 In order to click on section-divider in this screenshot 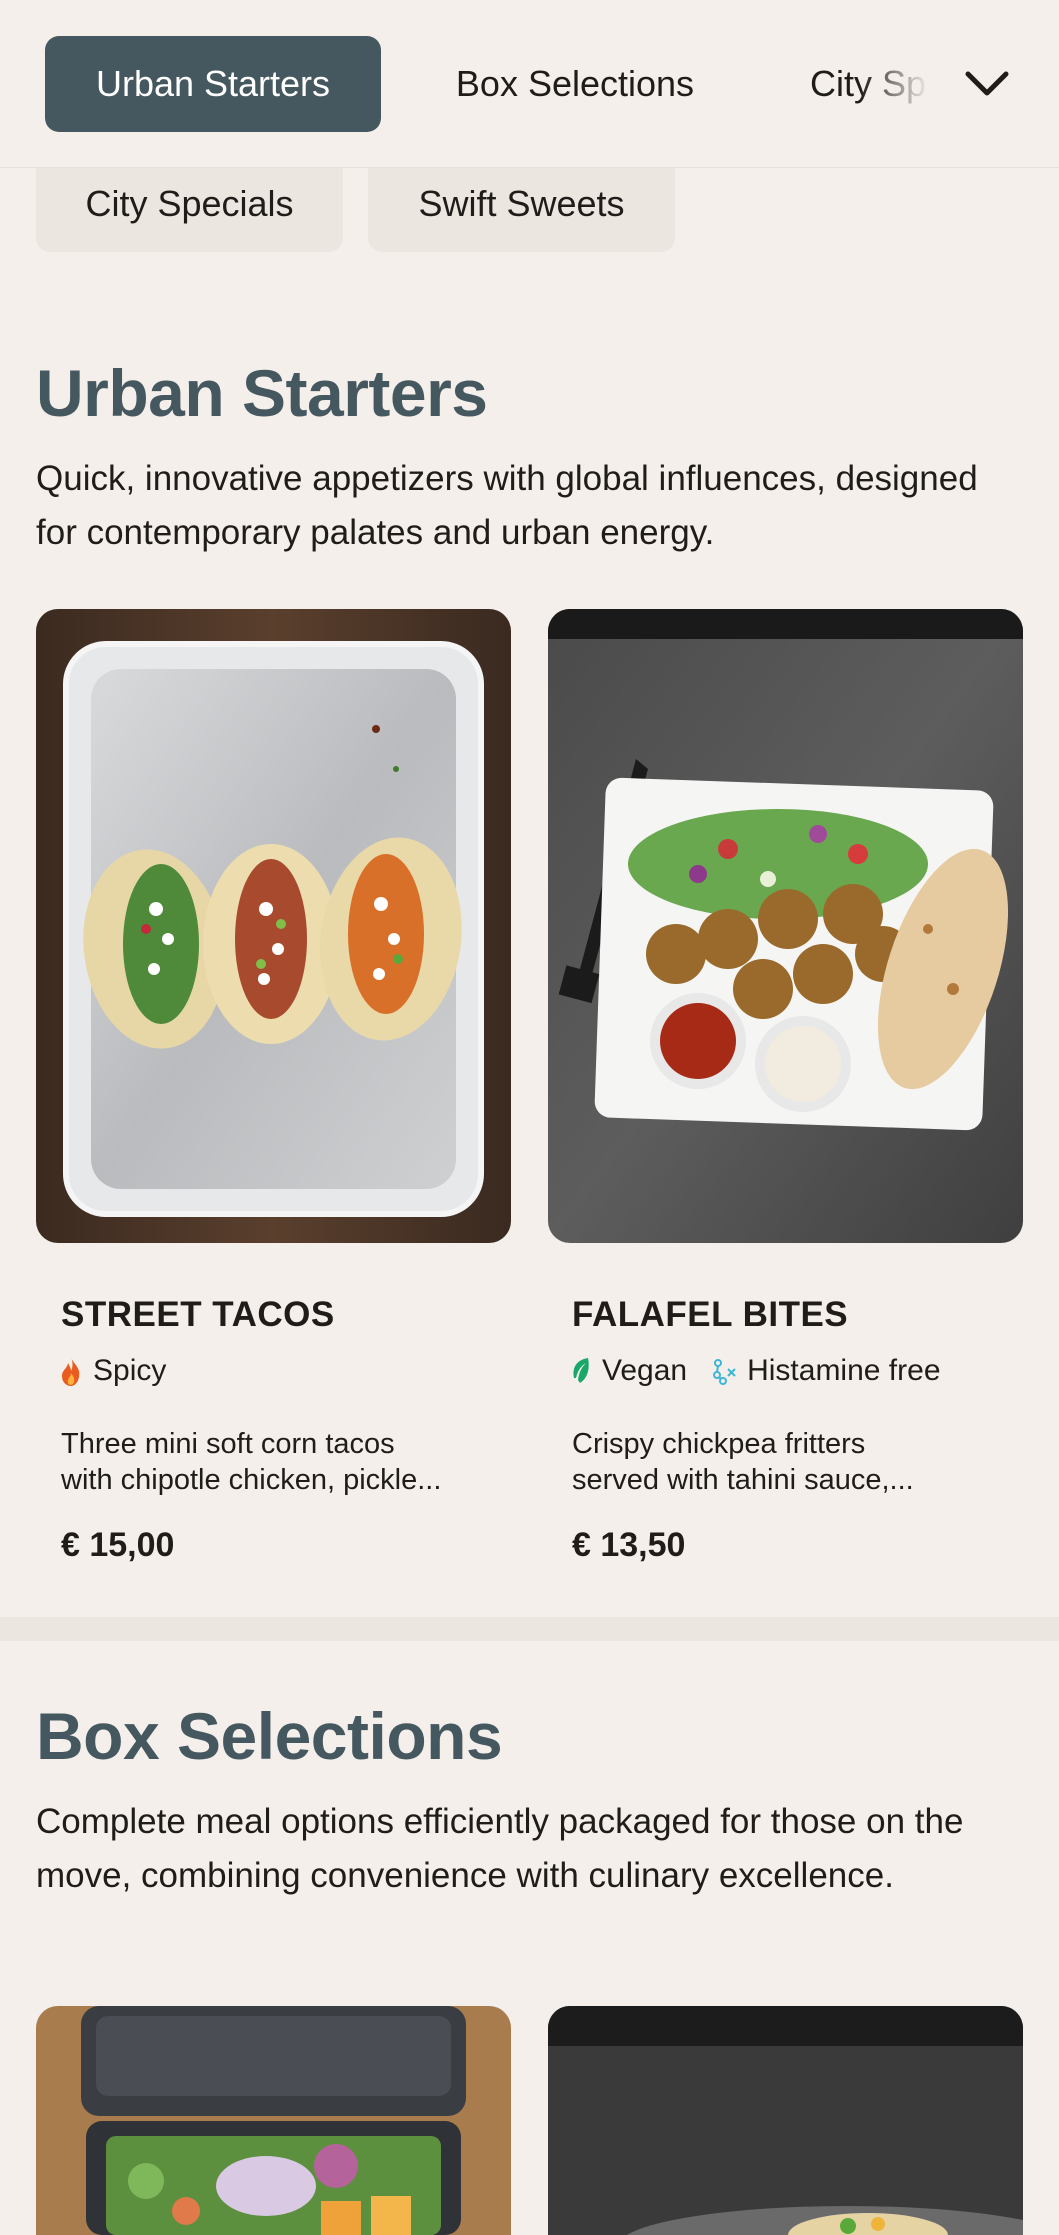, I will do `click(529, 1629)`.